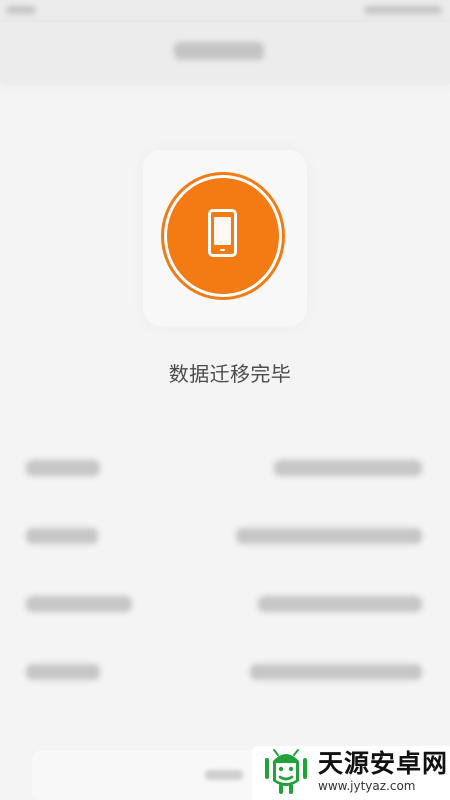 The width and height of the screenshot is (450, 800). I want to click on watermark-url: www.jytyaz.com, so click(367, 786).